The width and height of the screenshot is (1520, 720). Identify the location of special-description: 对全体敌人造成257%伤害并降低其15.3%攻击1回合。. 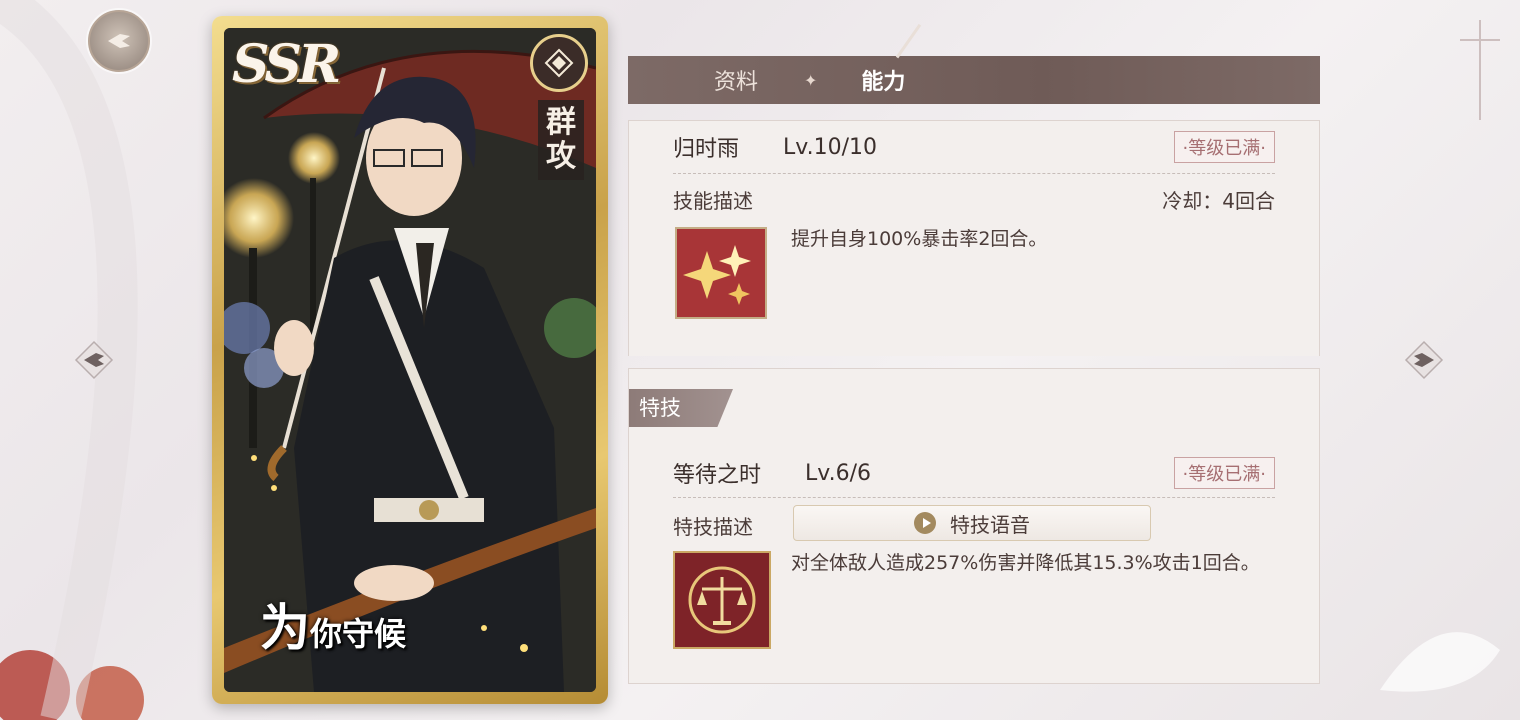
(1025, 563).